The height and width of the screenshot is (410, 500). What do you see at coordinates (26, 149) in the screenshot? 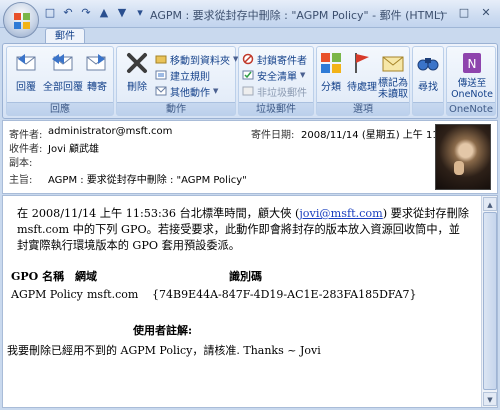
I see `to-label: 收件者:` at bounding box center [26, 149].